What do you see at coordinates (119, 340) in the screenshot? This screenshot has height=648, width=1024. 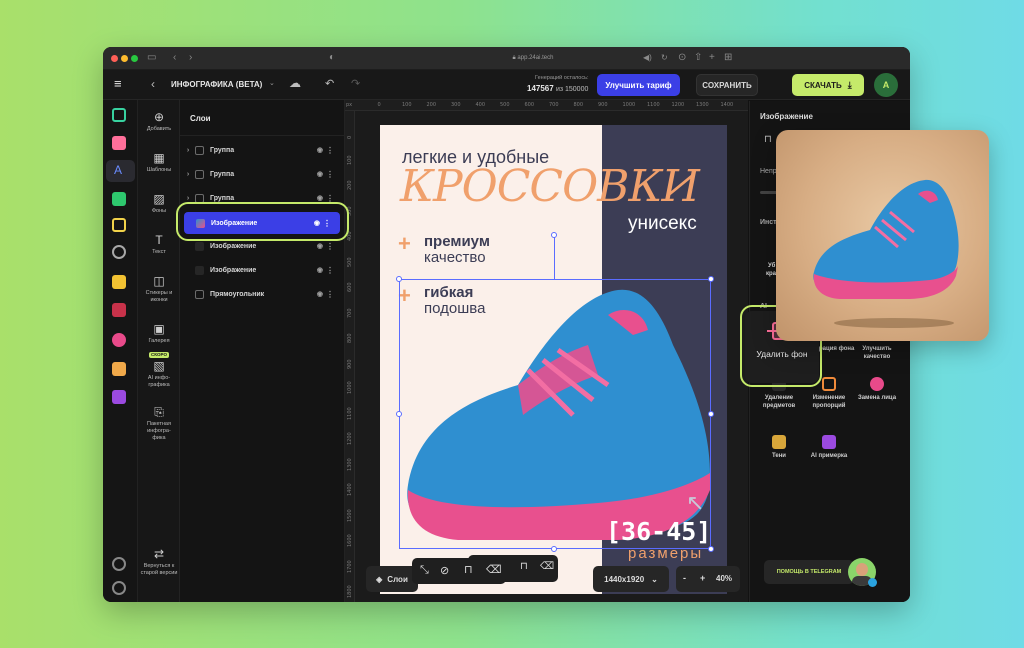 I see `face-icon` at bounding box center [119, 340].